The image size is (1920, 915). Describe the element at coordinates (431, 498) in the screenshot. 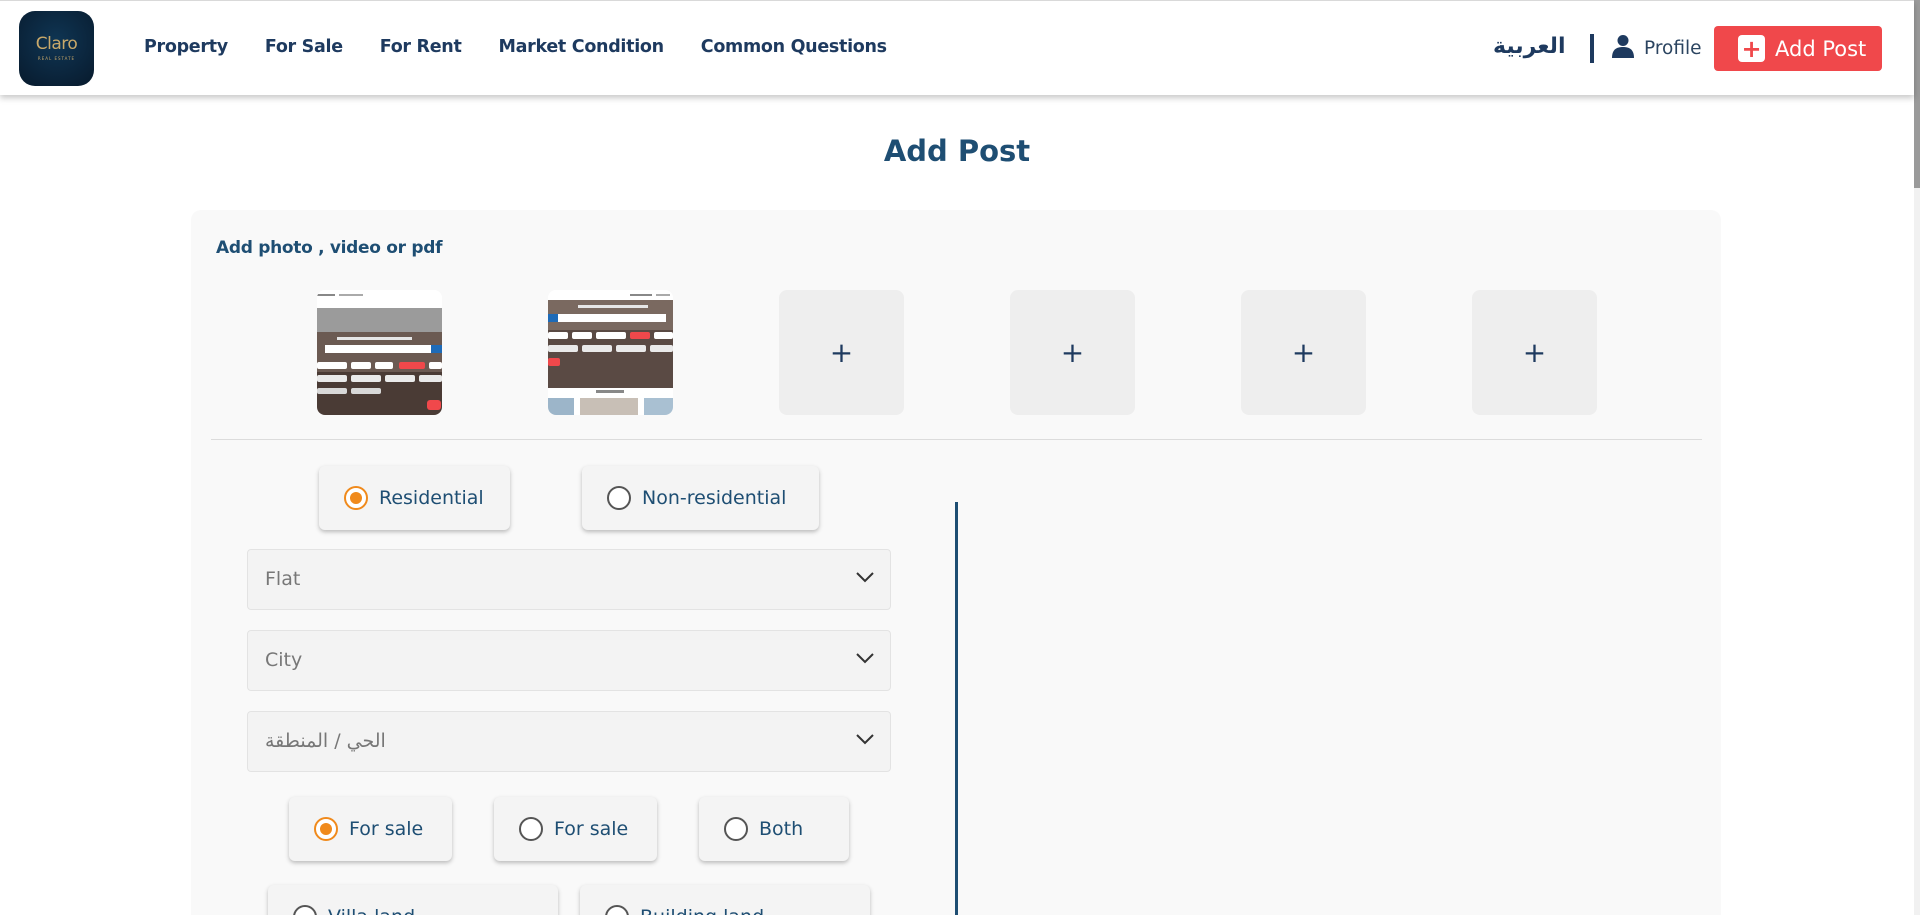

I see `radio-label: Residential` at that location.